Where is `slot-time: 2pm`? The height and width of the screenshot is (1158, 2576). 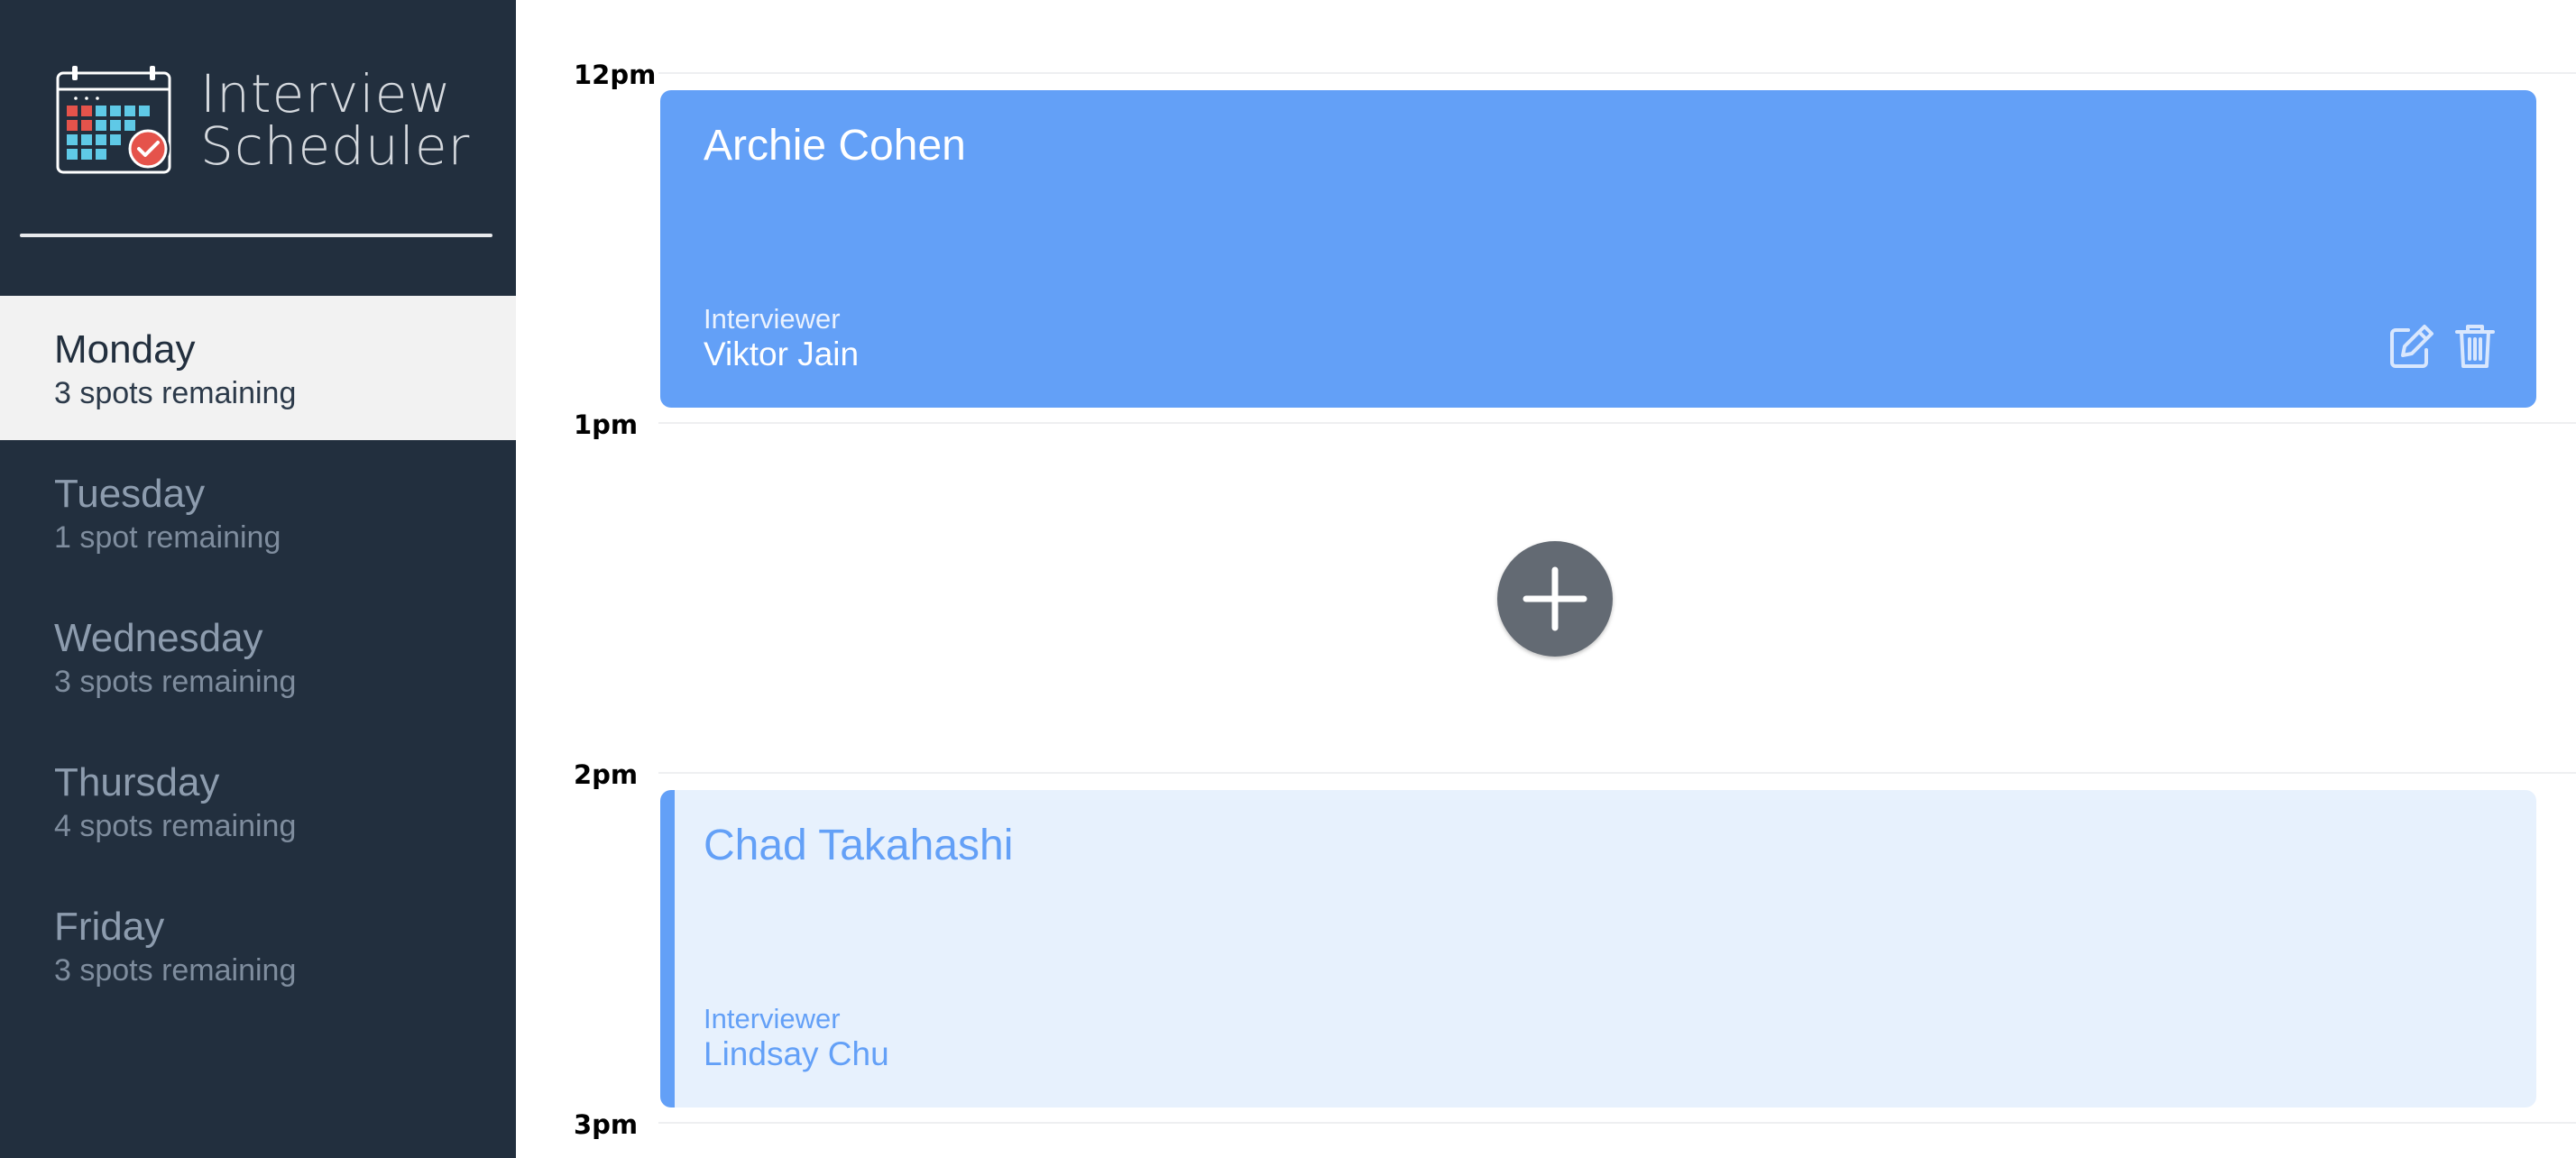 slot-time: 2pm is located at coordinates (606, 774).